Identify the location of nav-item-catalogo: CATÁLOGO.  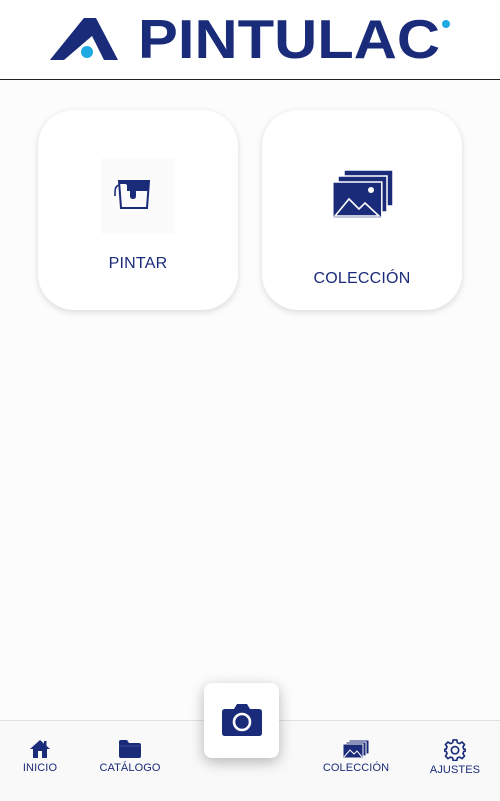
(130, 764).